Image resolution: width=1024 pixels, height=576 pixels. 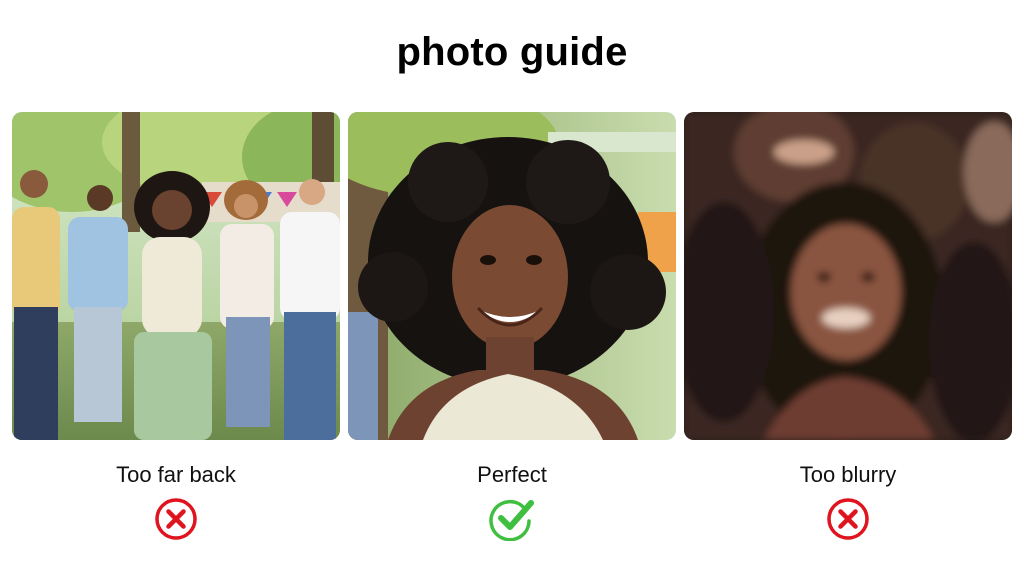 I want to click on check-circle-icon, so click(x=511, y=519).